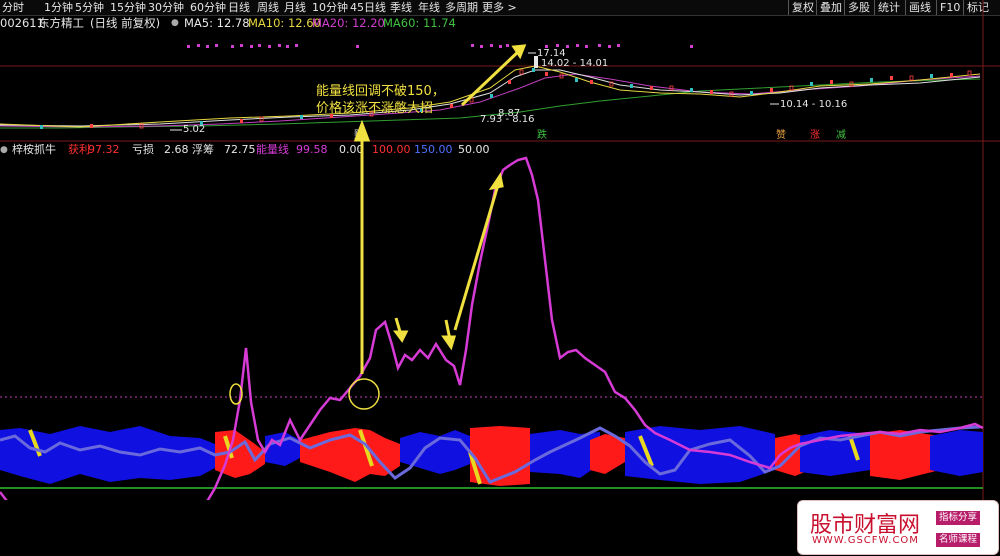 The height and width of the screenshot is (556, 1000). Describe the element at coordinates (958, 518) in the screenshot. I see `logo-tag-1: 指标分享` at that location.